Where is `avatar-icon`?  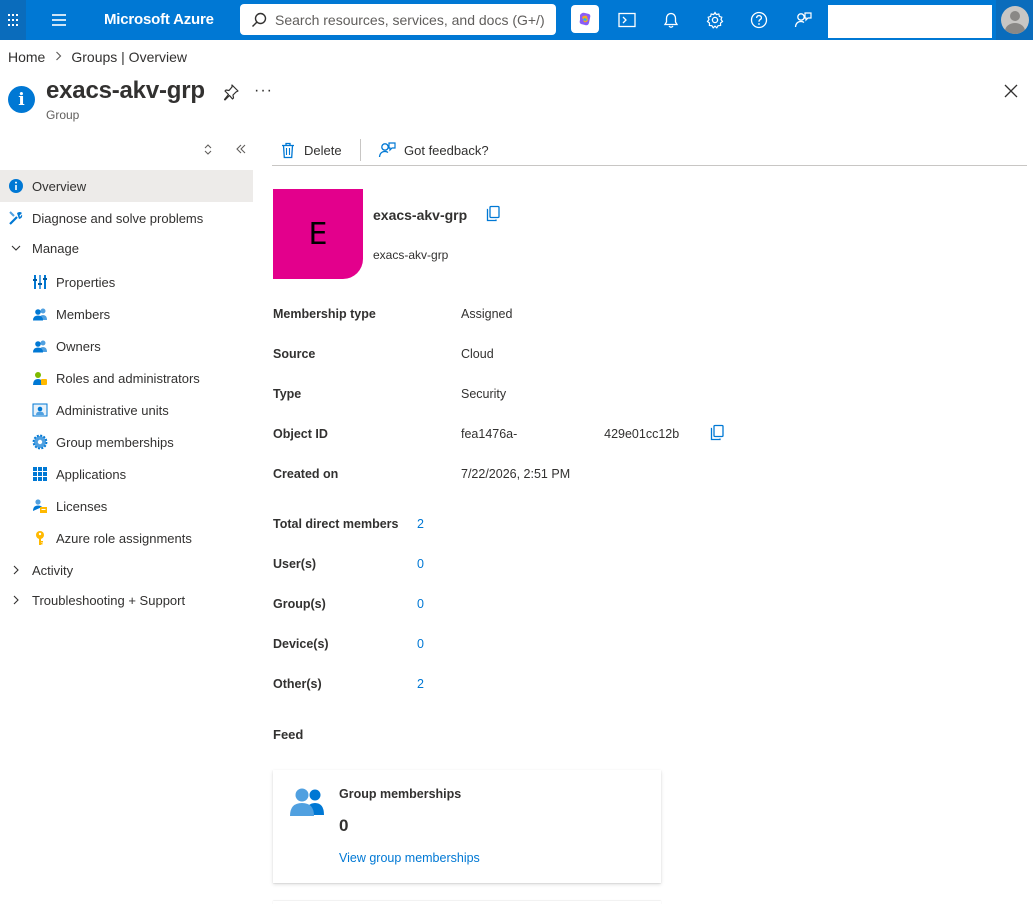
avatar-icon is located at coordinates (1014, 20).